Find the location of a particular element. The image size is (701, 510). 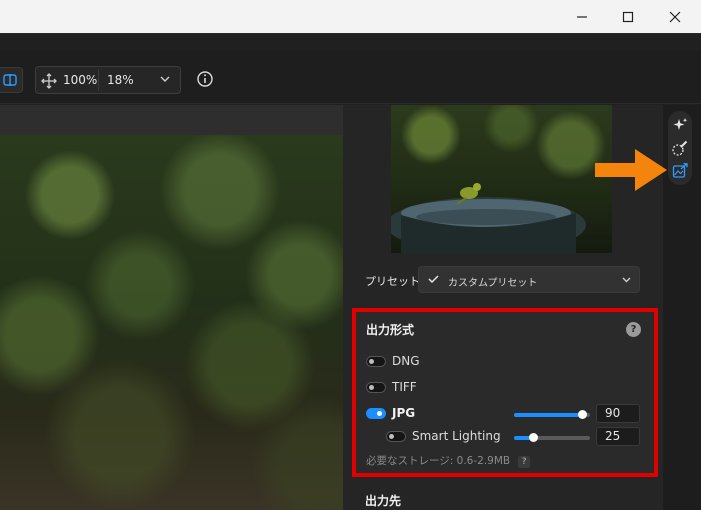

ai-enhance-button is located at coordinates (680, 125).